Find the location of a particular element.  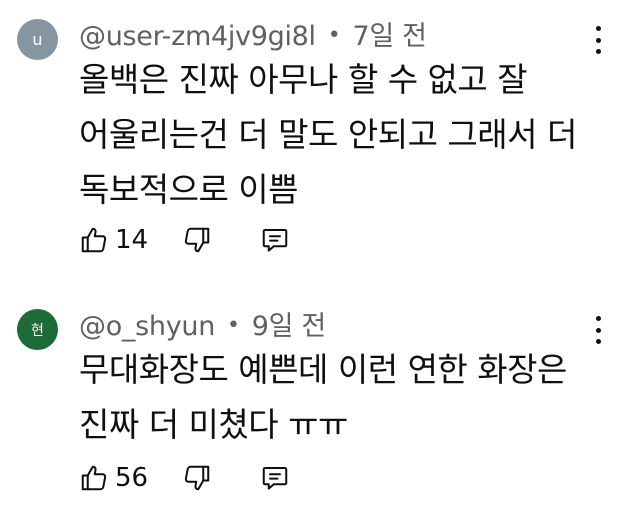

comment-line: 진짜 더 미쳤다 ㅠㅠ is located at coordinates (213, 424).